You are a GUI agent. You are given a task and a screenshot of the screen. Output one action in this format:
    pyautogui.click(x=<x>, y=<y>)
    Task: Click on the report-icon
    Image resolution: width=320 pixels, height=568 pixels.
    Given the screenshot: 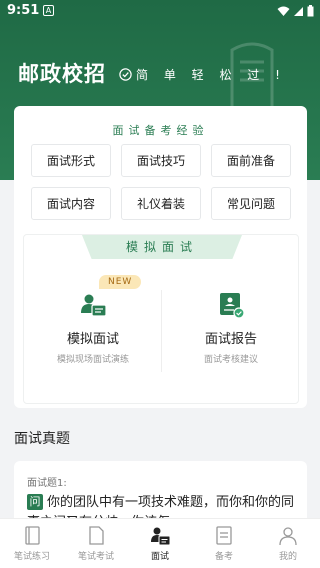 What is the action you would take?
    pyautogui.click(x=232, y=306)
    